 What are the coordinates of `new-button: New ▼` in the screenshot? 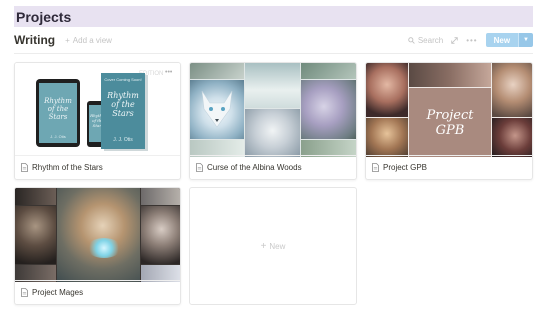 It's located at (509, 40).